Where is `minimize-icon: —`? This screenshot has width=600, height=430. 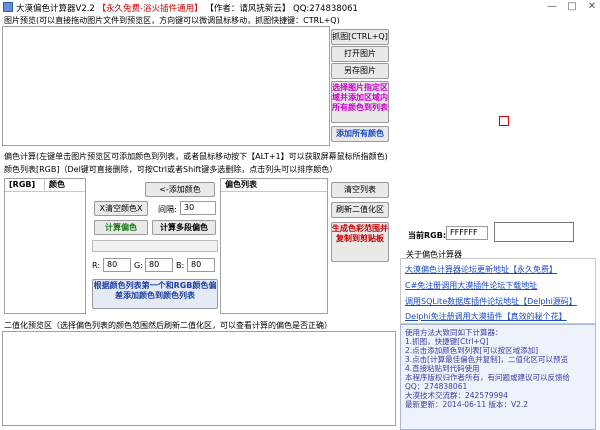
minimize-icon: — is located at coordinates (552, 7).